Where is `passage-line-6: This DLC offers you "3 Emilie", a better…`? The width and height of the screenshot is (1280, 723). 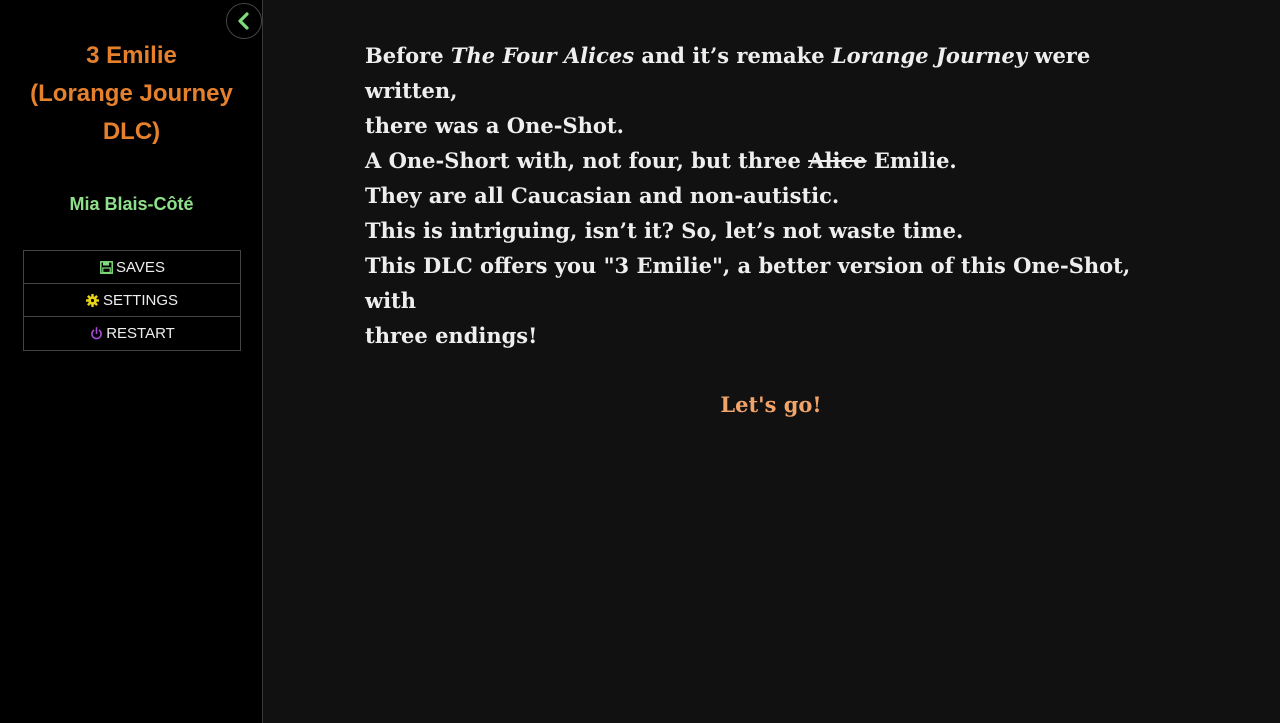 passage-line-6: This DLC offers you "3 Emilie", a better… is located at coordinates (748, 300).